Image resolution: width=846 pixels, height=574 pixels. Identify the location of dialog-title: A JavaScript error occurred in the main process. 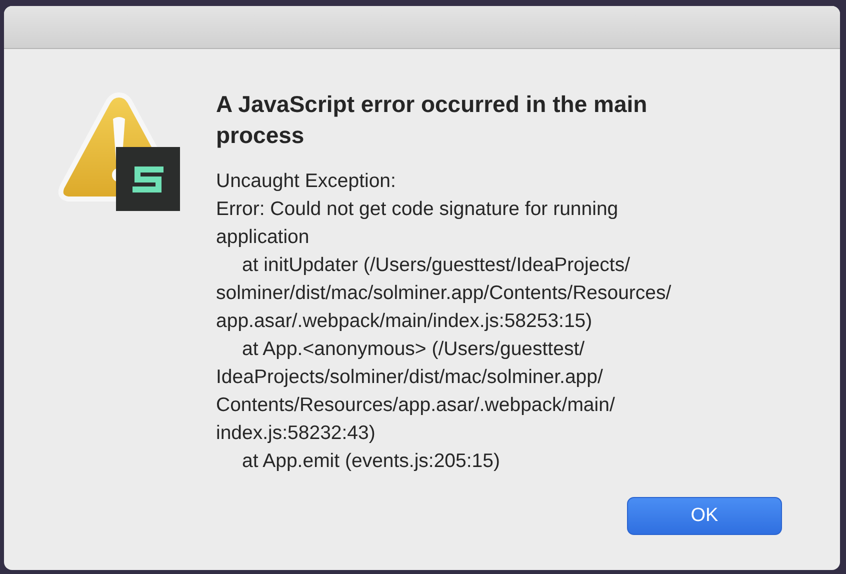
(432, 120).